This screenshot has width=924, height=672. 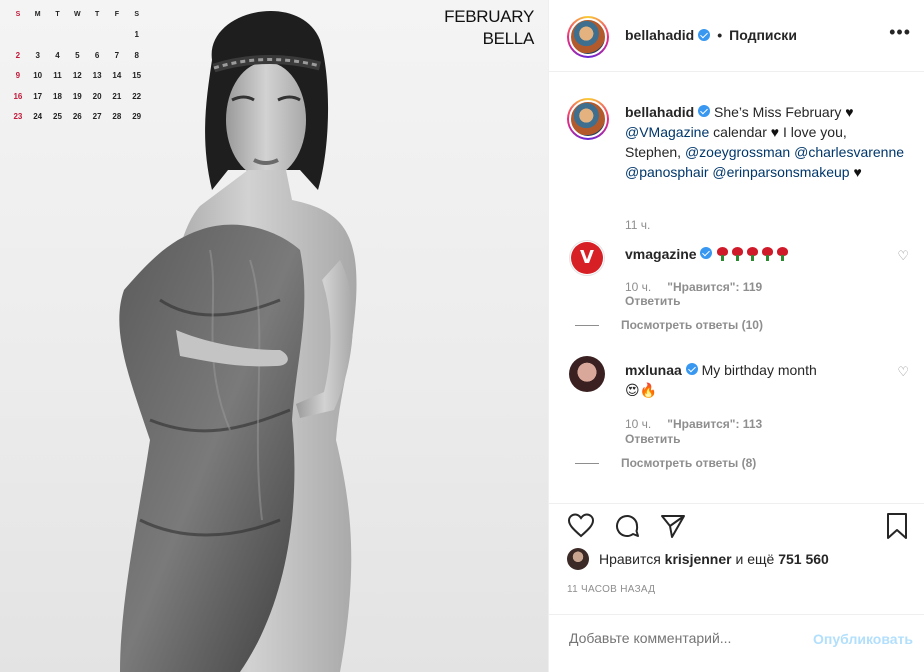 What do you see at coordinates (669, 325) in the screenshot?
I see `view-replies-button: Посмотреть ответы (10)` at bounding box center [669, 325].